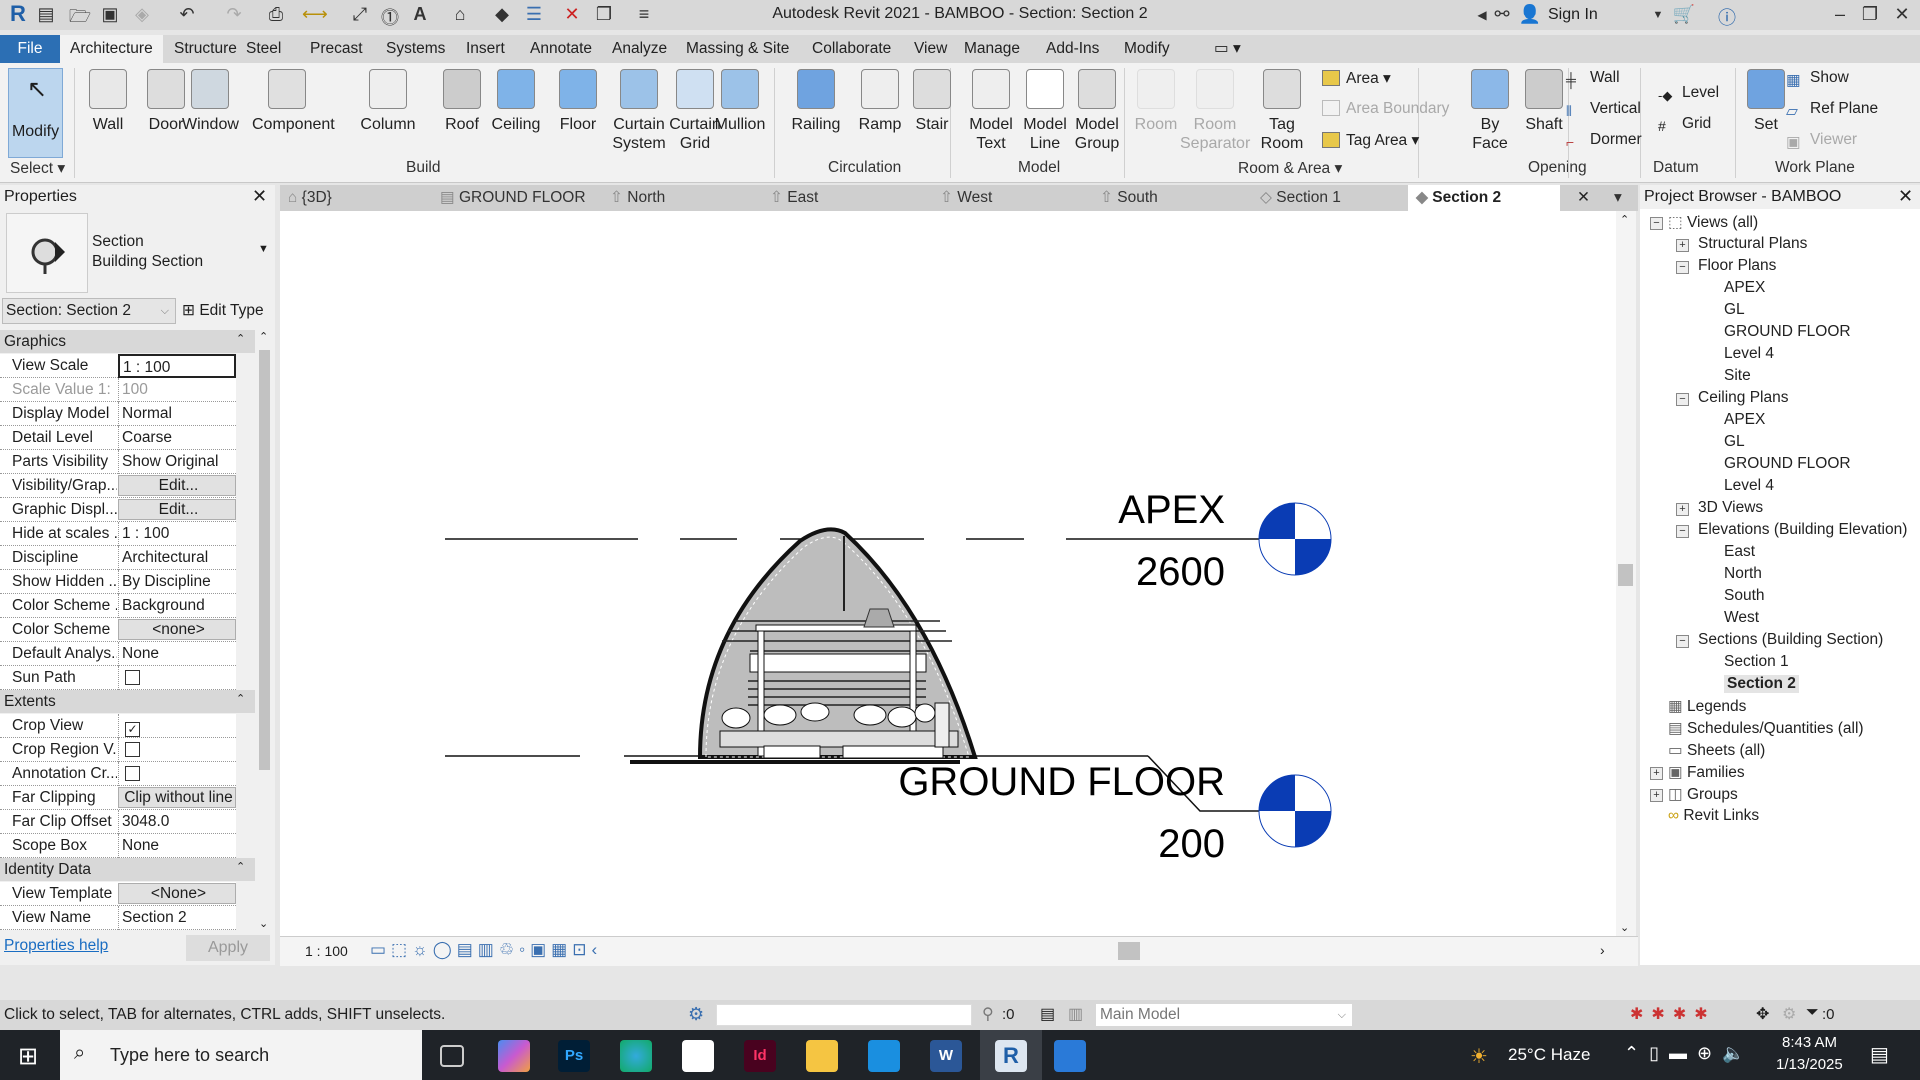 This screenshot has height=1080, width=1920. Describe the element at coordinates (177, 918) in the screenshot. I see `property-value: Section 2` at that location.